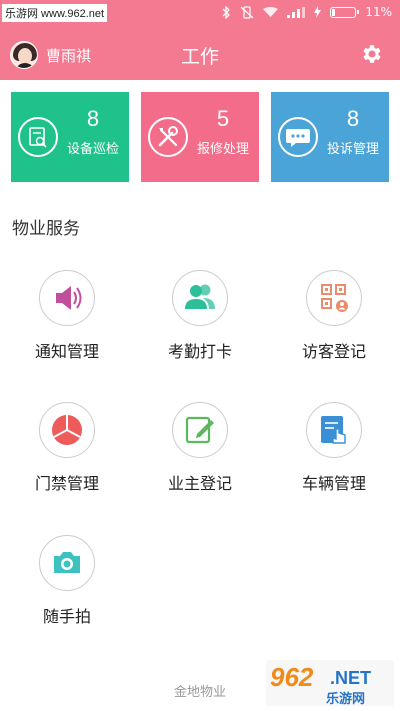  I want to click on service-attendance: 考勤打卡, so click(200, 316).